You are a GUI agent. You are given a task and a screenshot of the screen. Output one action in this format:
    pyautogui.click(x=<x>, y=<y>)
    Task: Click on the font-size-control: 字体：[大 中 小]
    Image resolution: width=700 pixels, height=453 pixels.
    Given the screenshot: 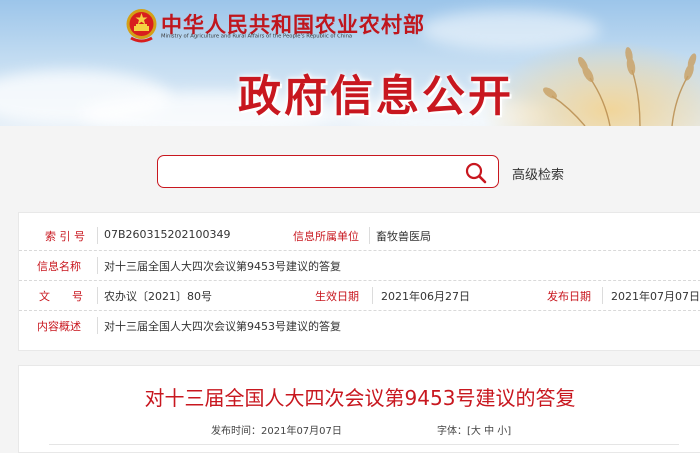 What is the action you would take?
    pyautogui.click(x=474, y=429)
    